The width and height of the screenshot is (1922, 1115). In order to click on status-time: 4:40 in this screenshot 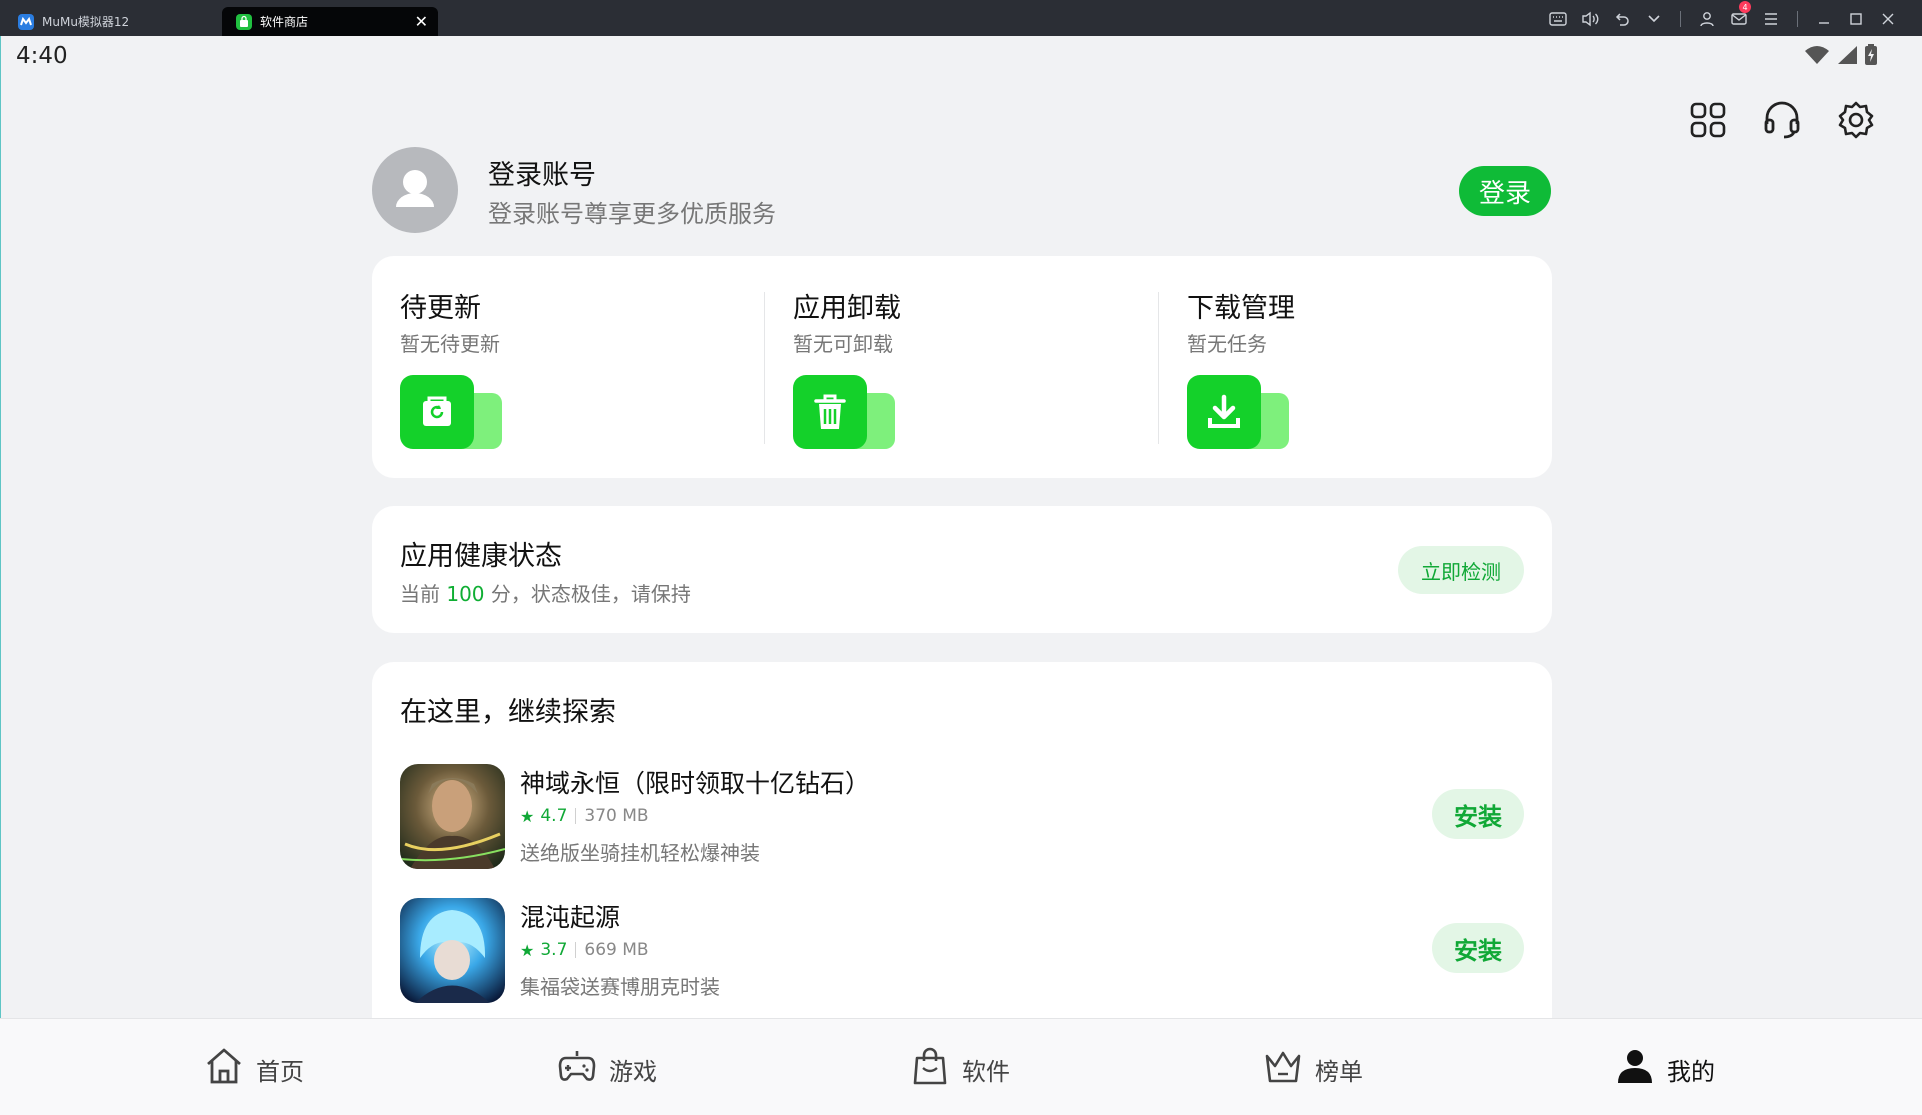, I will do `click(42, 56)`.